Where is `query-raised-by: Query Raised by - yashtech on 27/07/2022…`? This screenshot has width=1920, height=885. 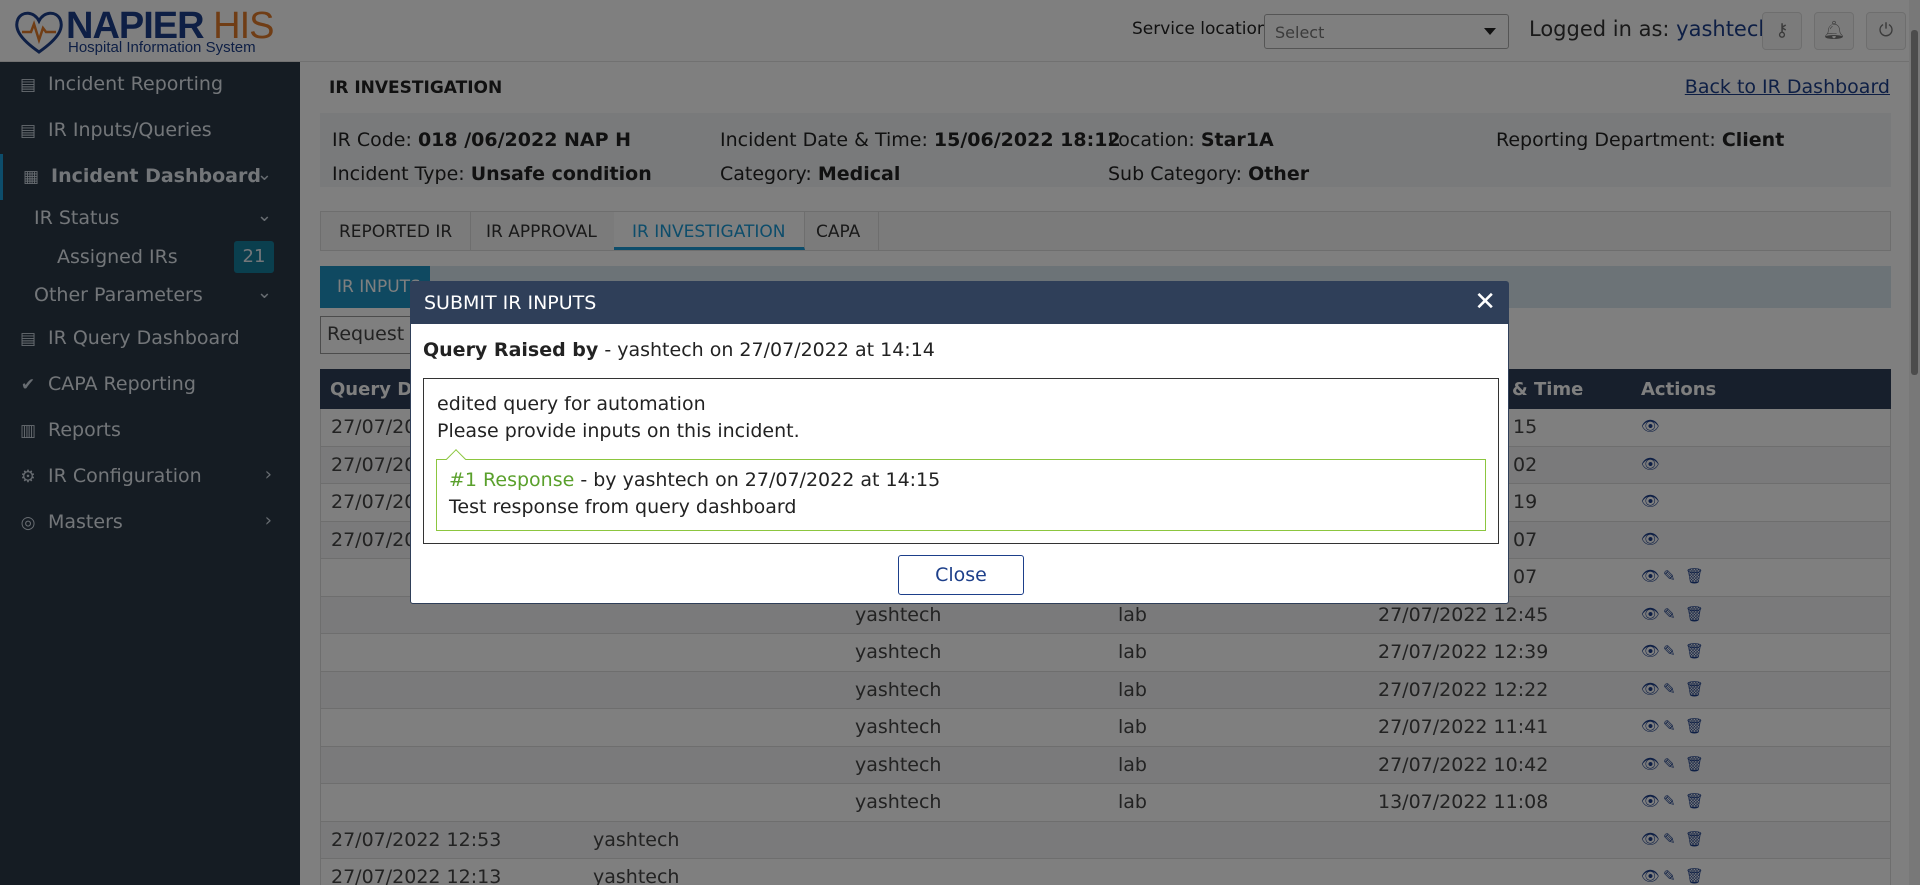 query-raised-by: Query Raised by - yashtech on 27/07/2022… is located at coordinates (679, 350).